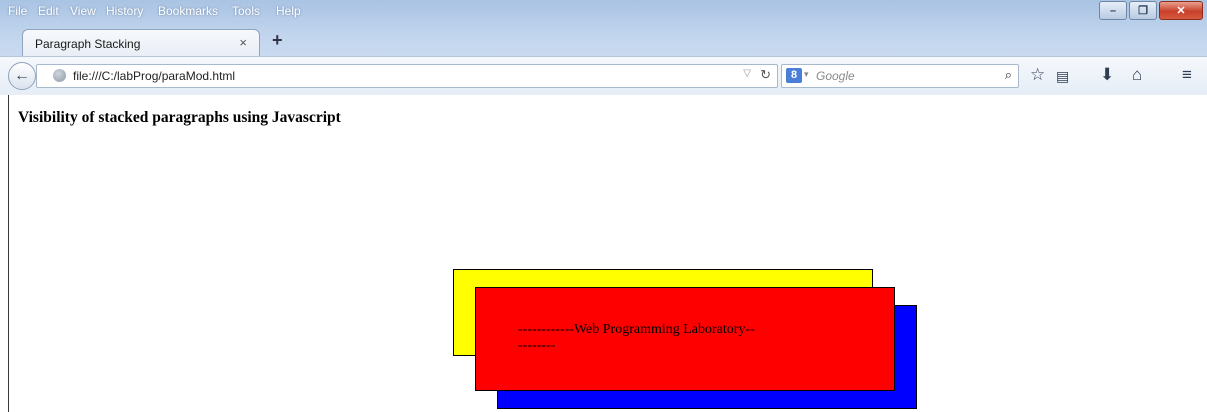 The width and height of the screenshot is (1207, 412). Describe the element at coordinates (17, 11) in the screenshot. I see `menu-file: File` at that location.